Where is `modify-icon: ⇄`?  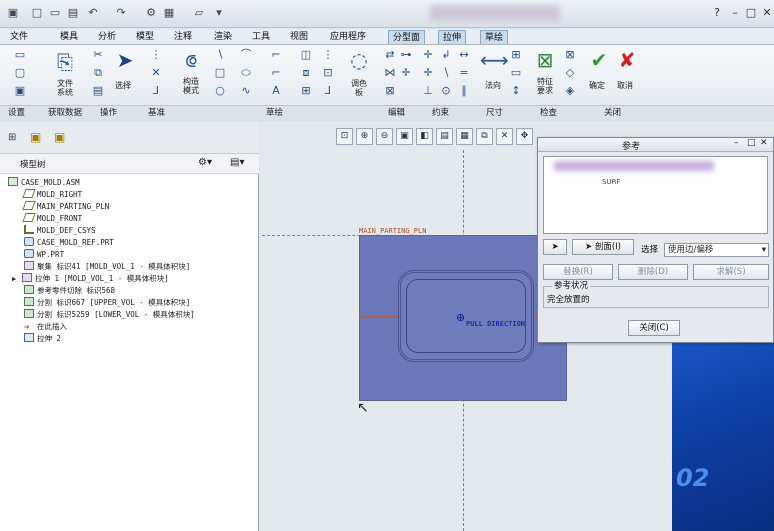
modify-icon: ⇄ is located at coordinates (390, 55).